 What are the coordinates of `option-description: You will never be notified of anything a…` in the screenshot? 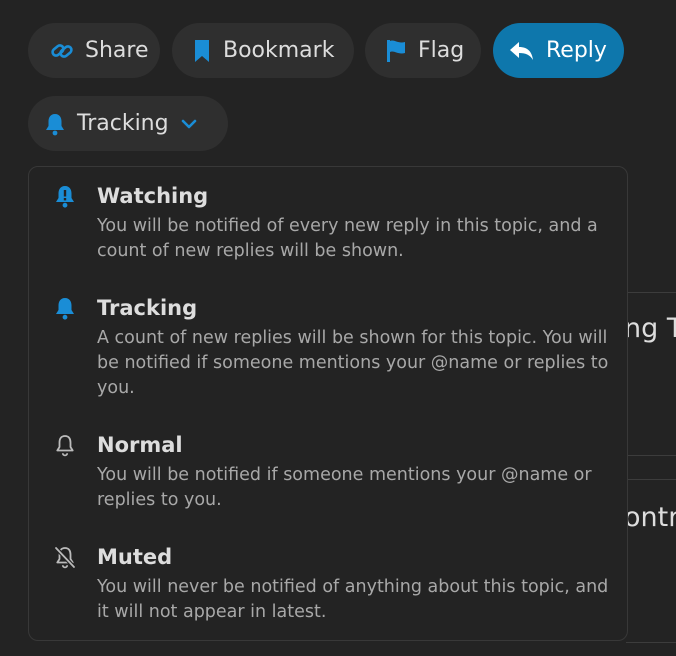 It's located at (353, 599).